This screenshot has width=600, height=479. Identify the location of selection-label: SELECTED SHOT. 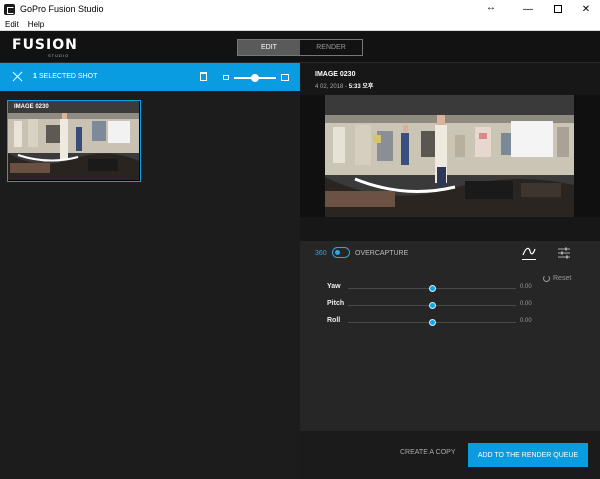
(68, 76).